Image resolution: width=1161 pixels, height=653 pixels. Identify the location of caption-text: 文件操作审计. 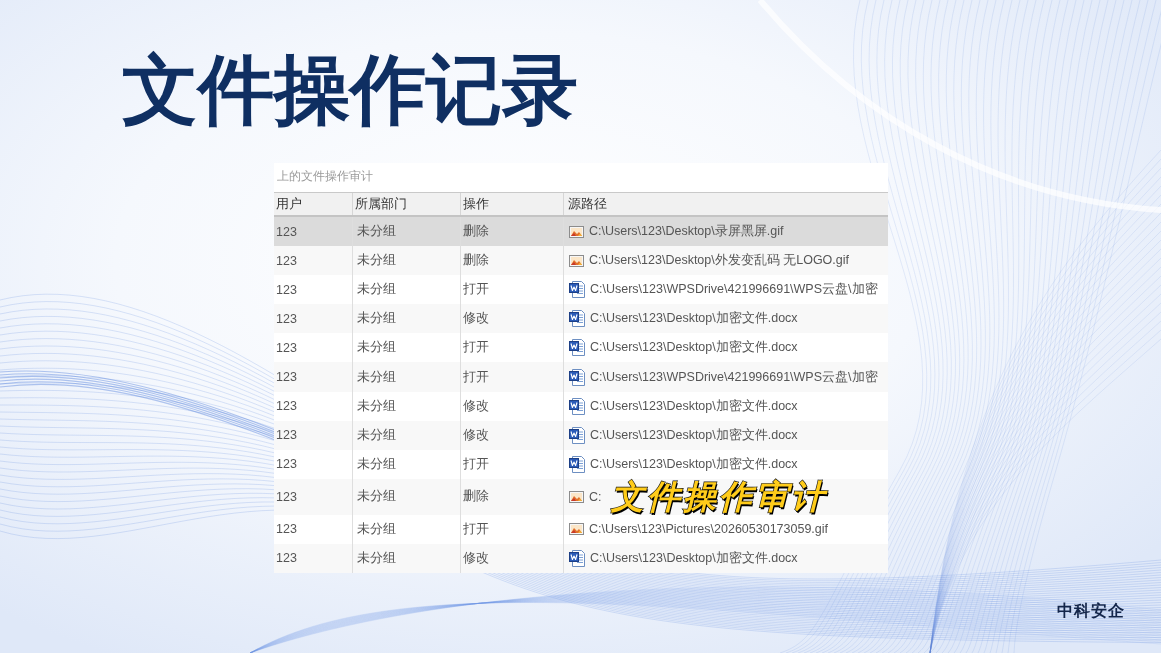
(719, 496).